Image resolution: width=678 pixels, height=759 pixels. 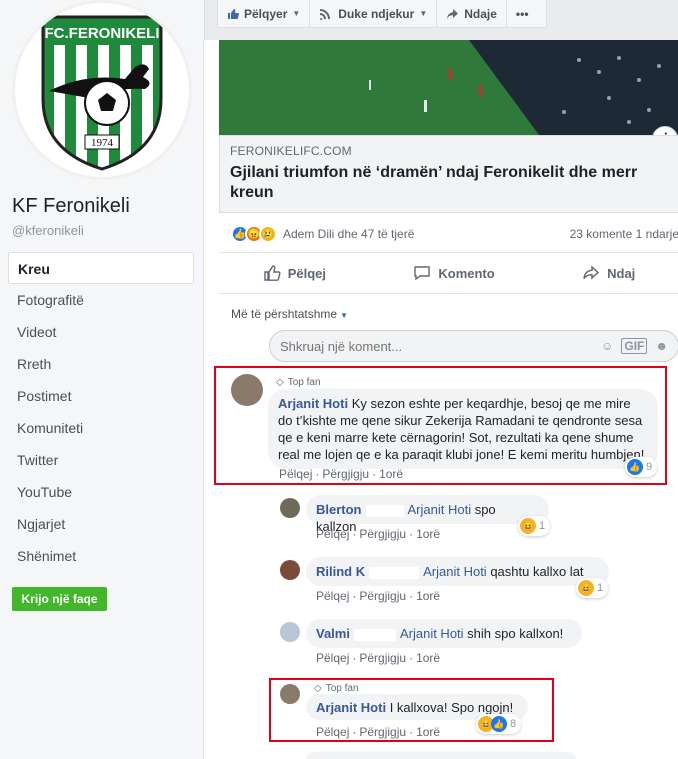 What do you see at coordinates (340, 571) in the screenshot?
I see `comment-author: Rilind K` at bounding box center [340, 571].